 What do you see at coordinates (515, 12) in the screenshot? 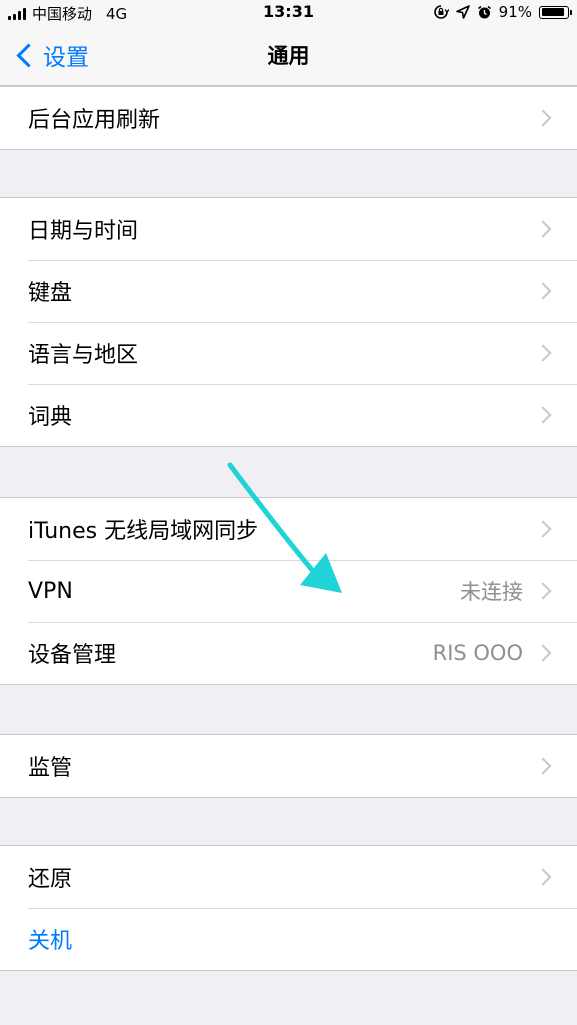
I see `battery-percentage: 91%` at bounding box center [515, 12].